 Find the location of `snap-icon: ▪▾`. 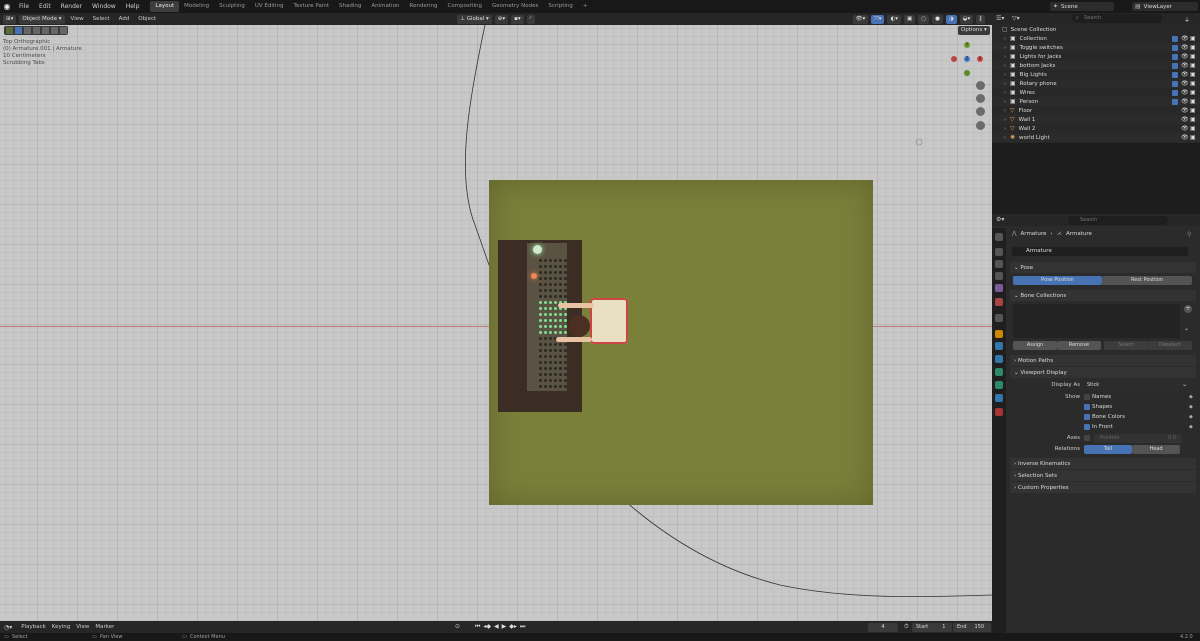

snap-icon: ▪▾ is located at coordinates (517, 19).